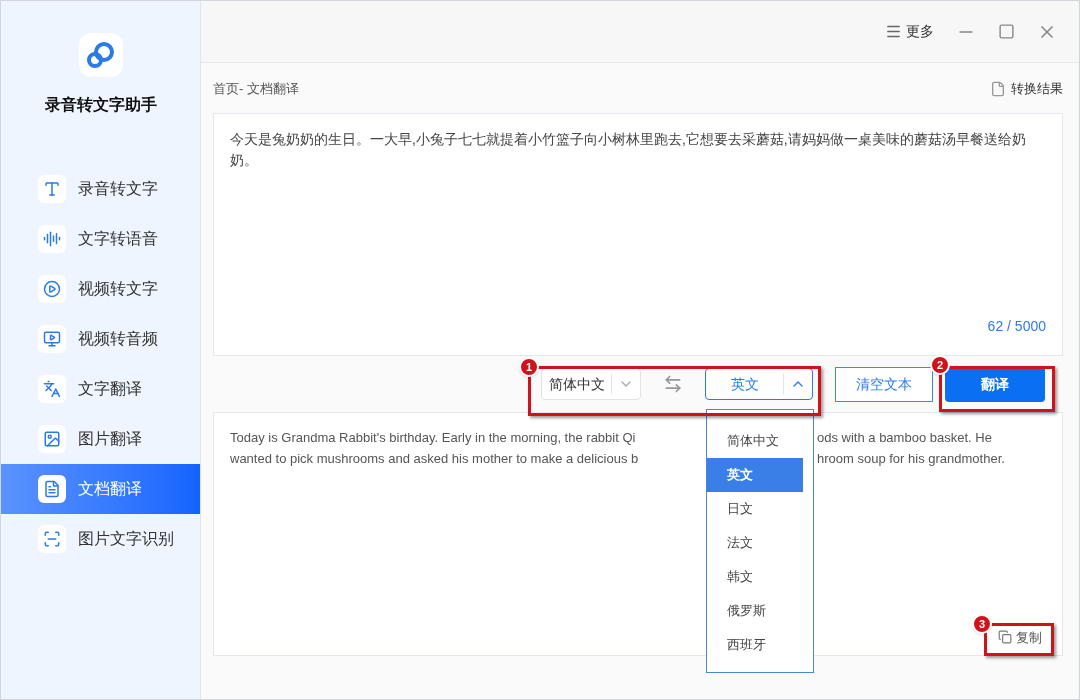 Image resolution: width=1080 pixels, height=700 pixels. What do you see at coordinates (760, 577) in the screenshot?
I see `language-option: 韩文` at bounding box center [760, 577].